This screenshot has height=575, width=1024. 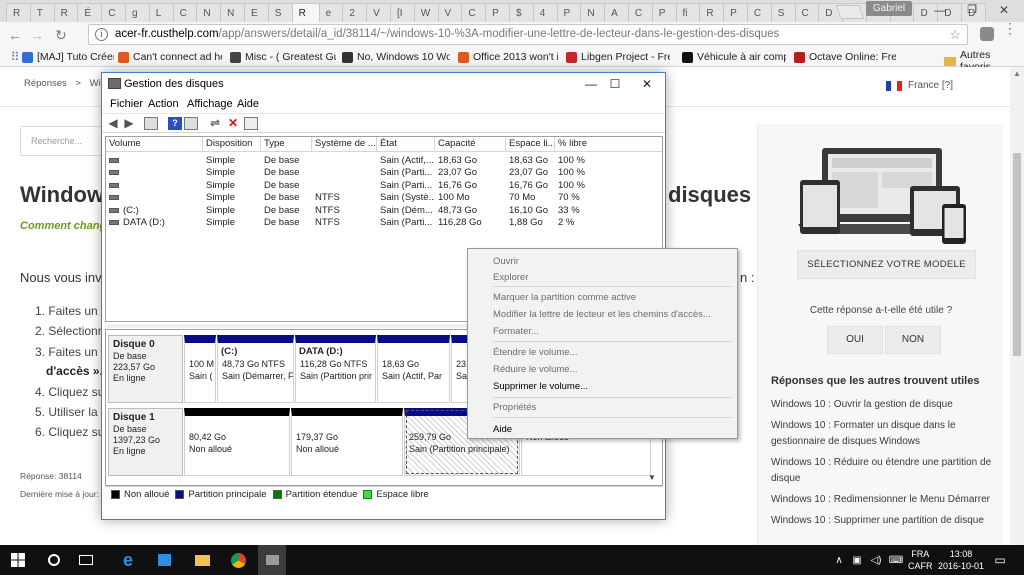 I want to click on extension-icon, so click(x=987, y=34).